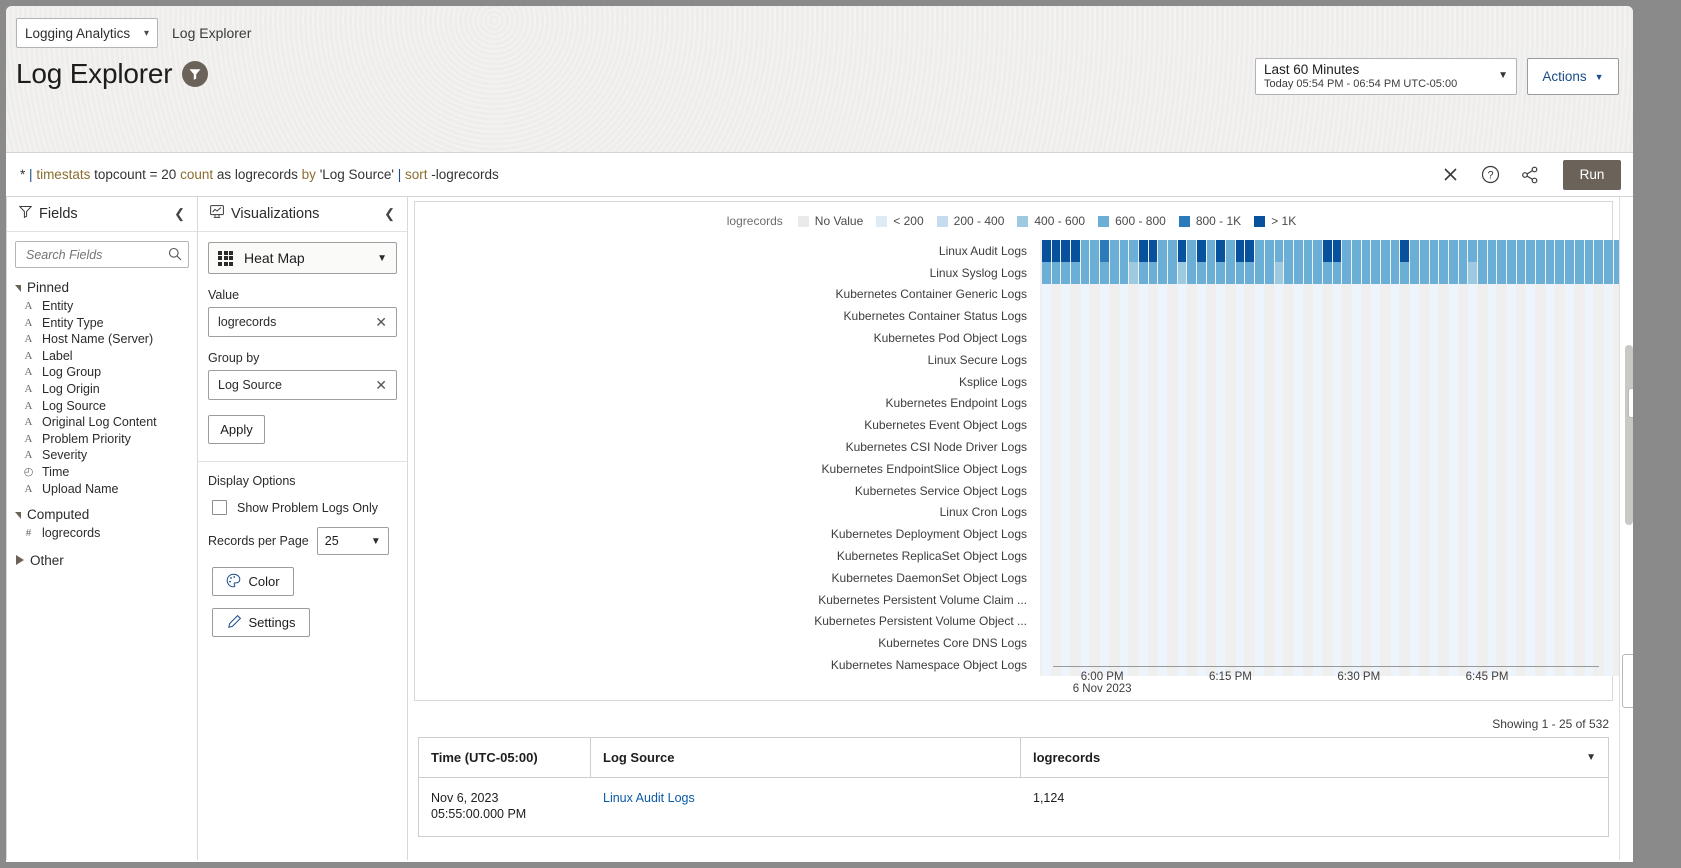  Describe the element at coordinates (732, 556) in the screenshot. I see `heatmap-row-label: Kubernetes ReplicaSet Object Logs` at that location.